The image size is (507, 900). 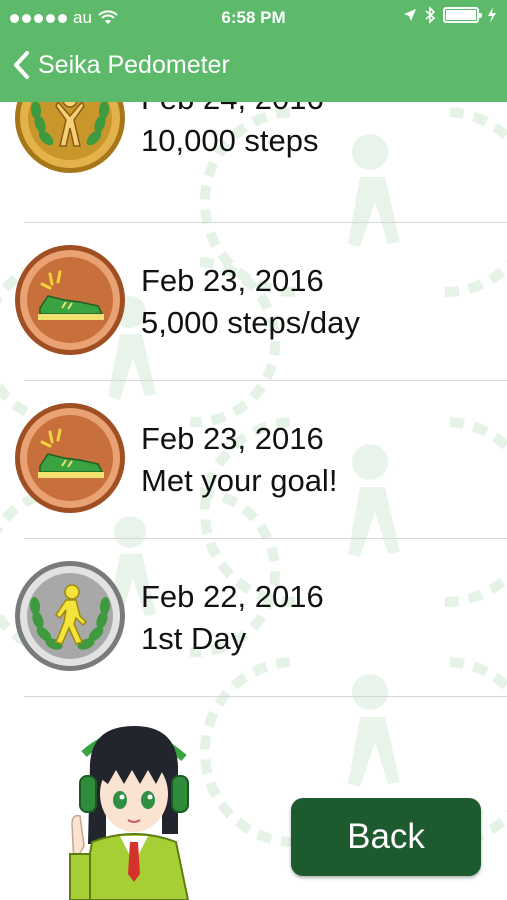 What do you see at coordinates (410, 15) in the screenshot?
I see `location-arrow-icon` at bounding box center [410, 15].